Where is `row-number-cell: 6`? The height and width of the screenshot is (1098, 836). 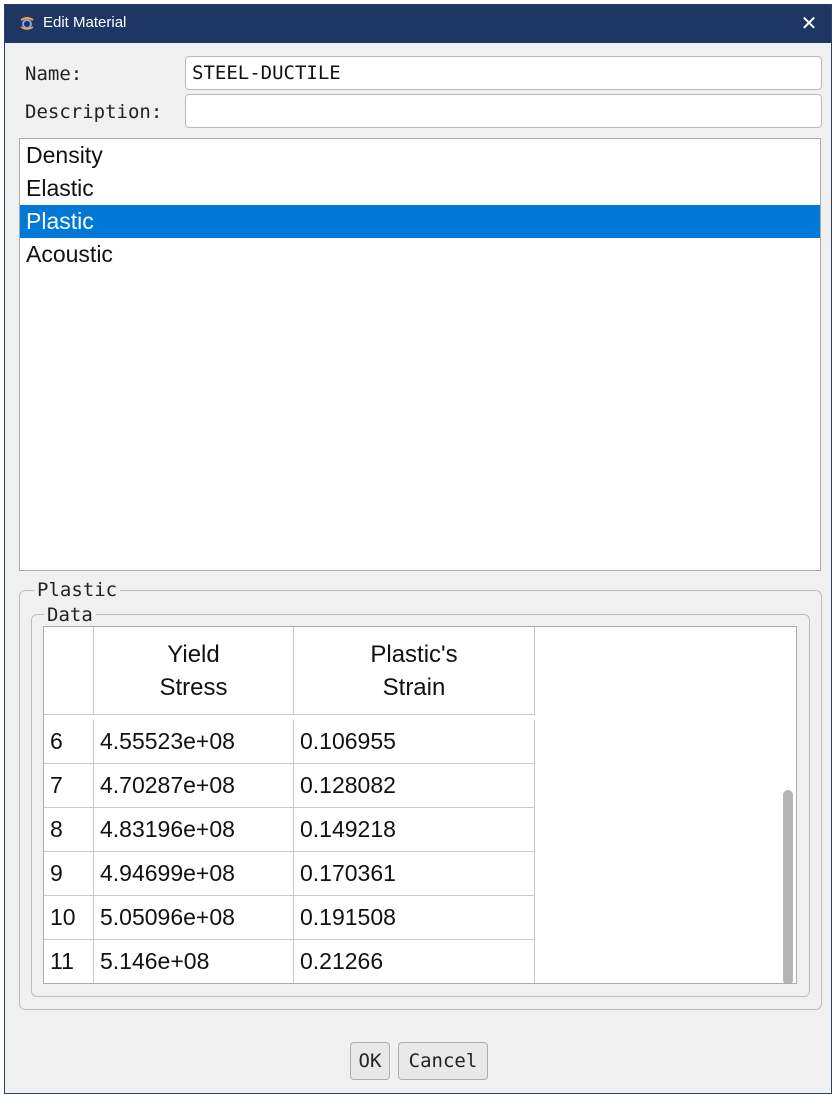
row-number-cell: 6 is located at coordinates (69, 741).